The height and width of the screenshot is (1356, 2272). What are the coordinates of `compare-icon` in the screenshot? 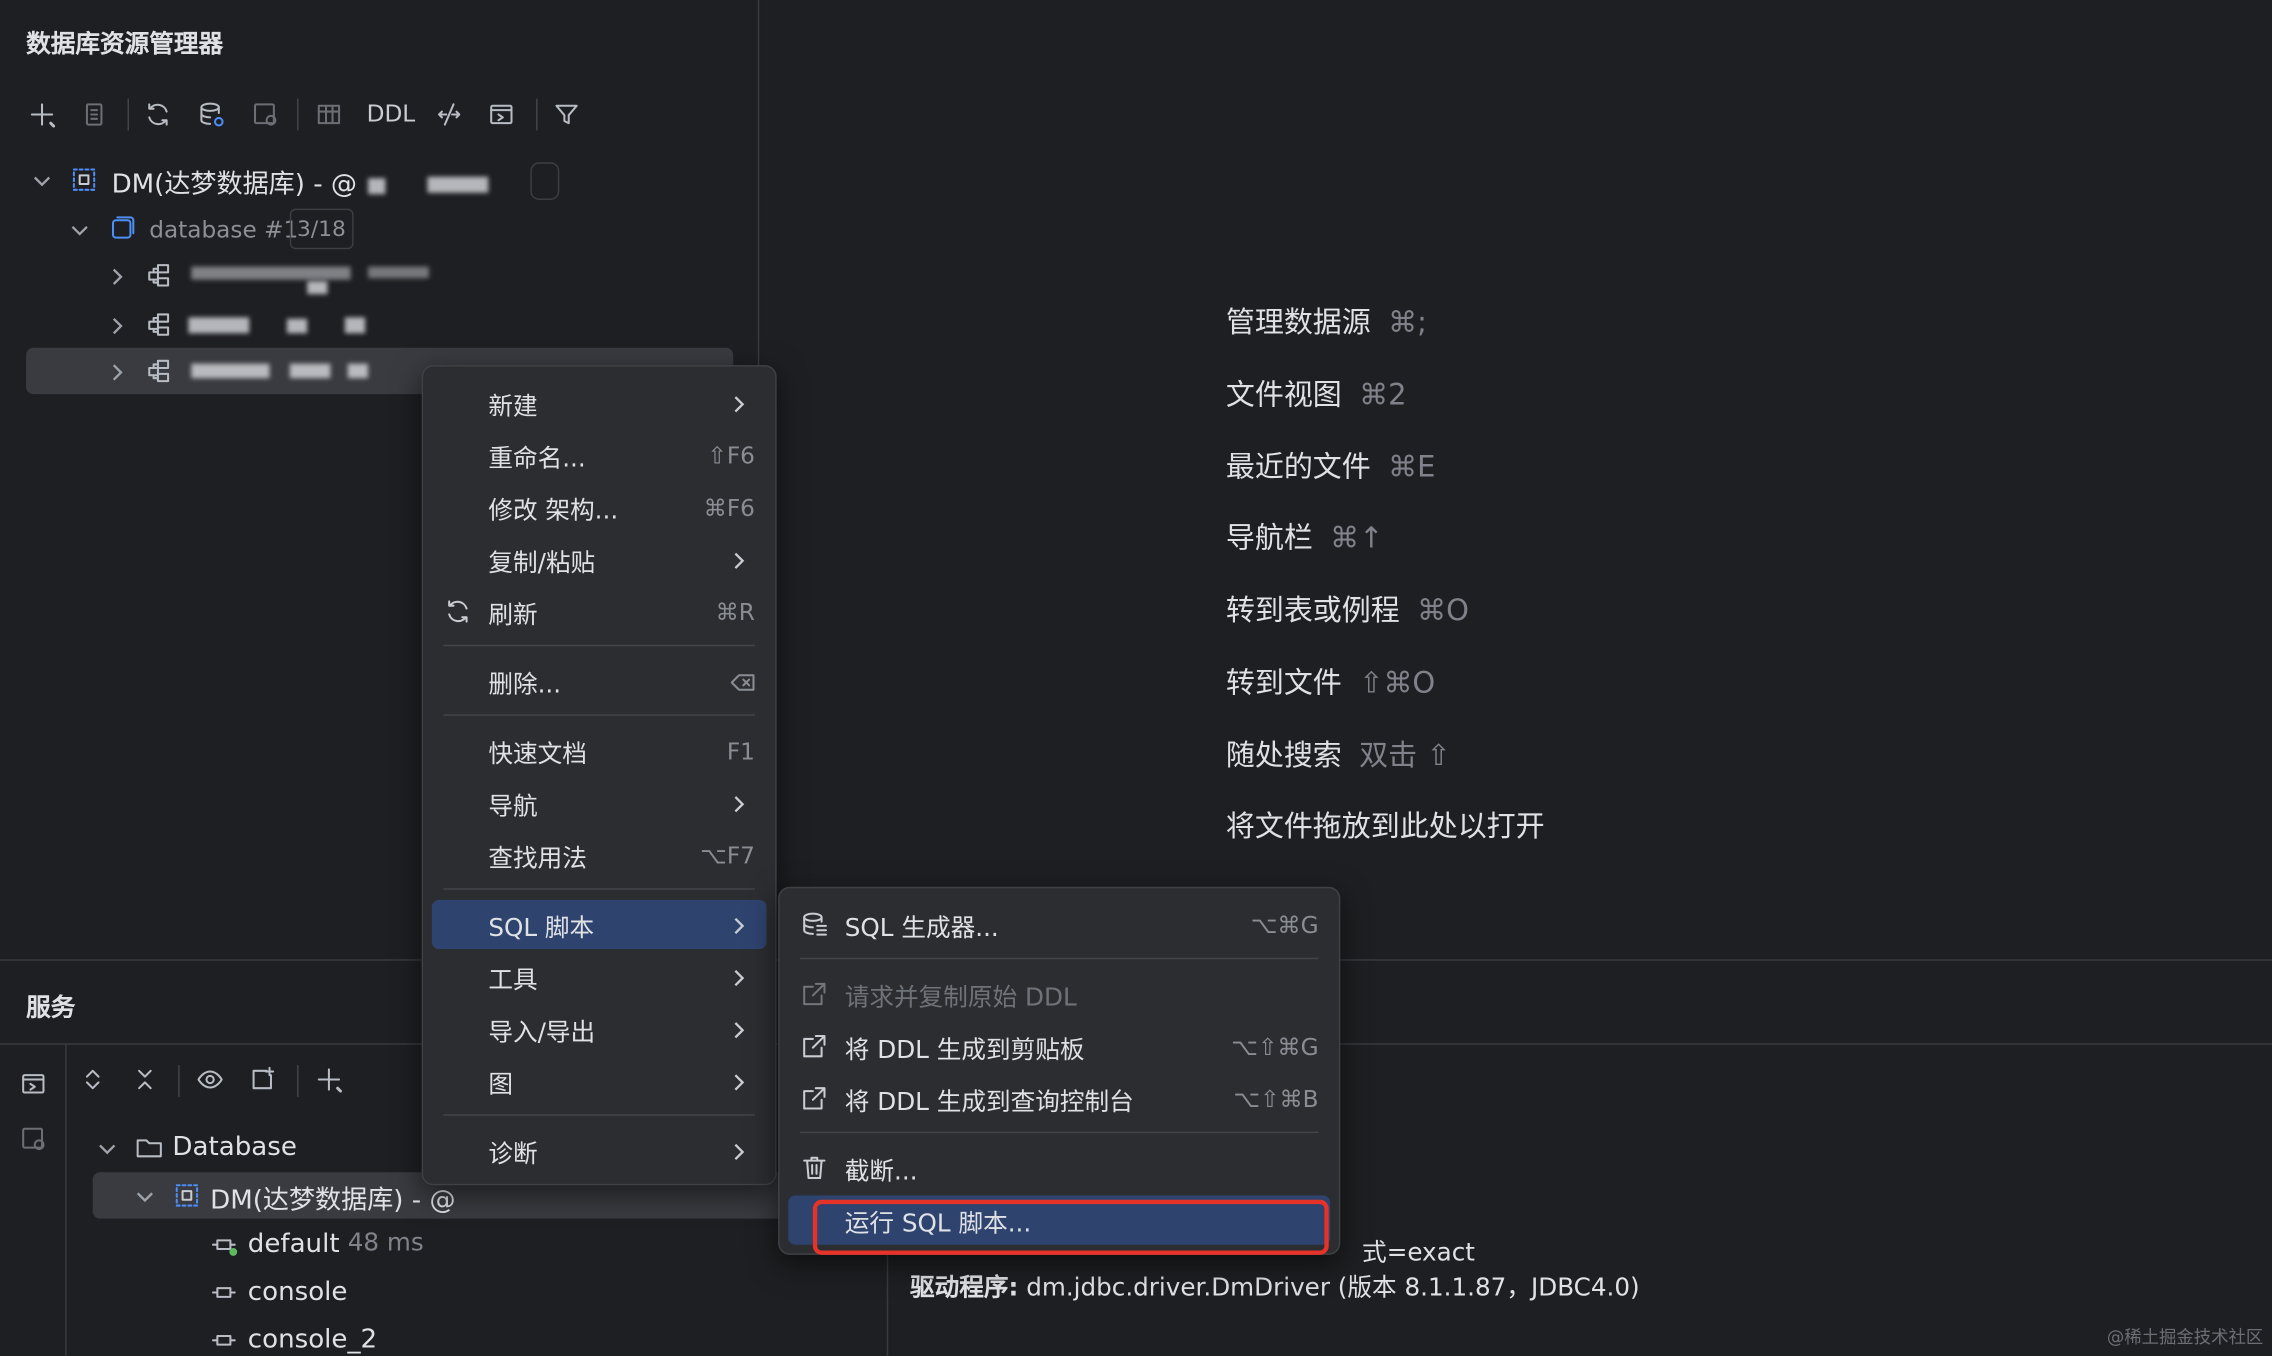 It's located at (449, 115).